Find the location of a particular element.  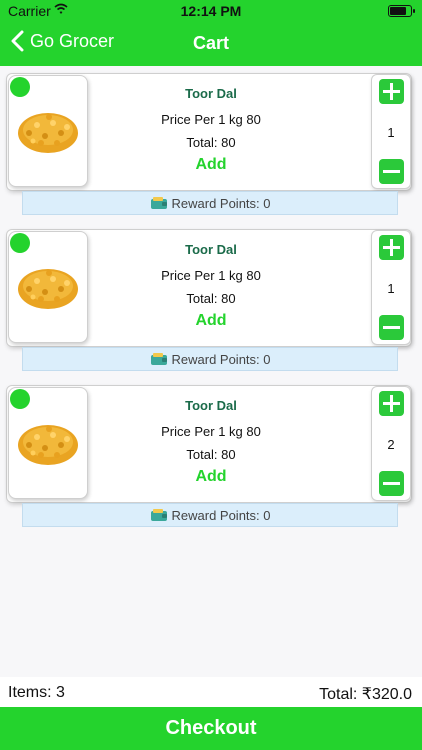

quantity-value: 2 is located at coordinates (391, 444).